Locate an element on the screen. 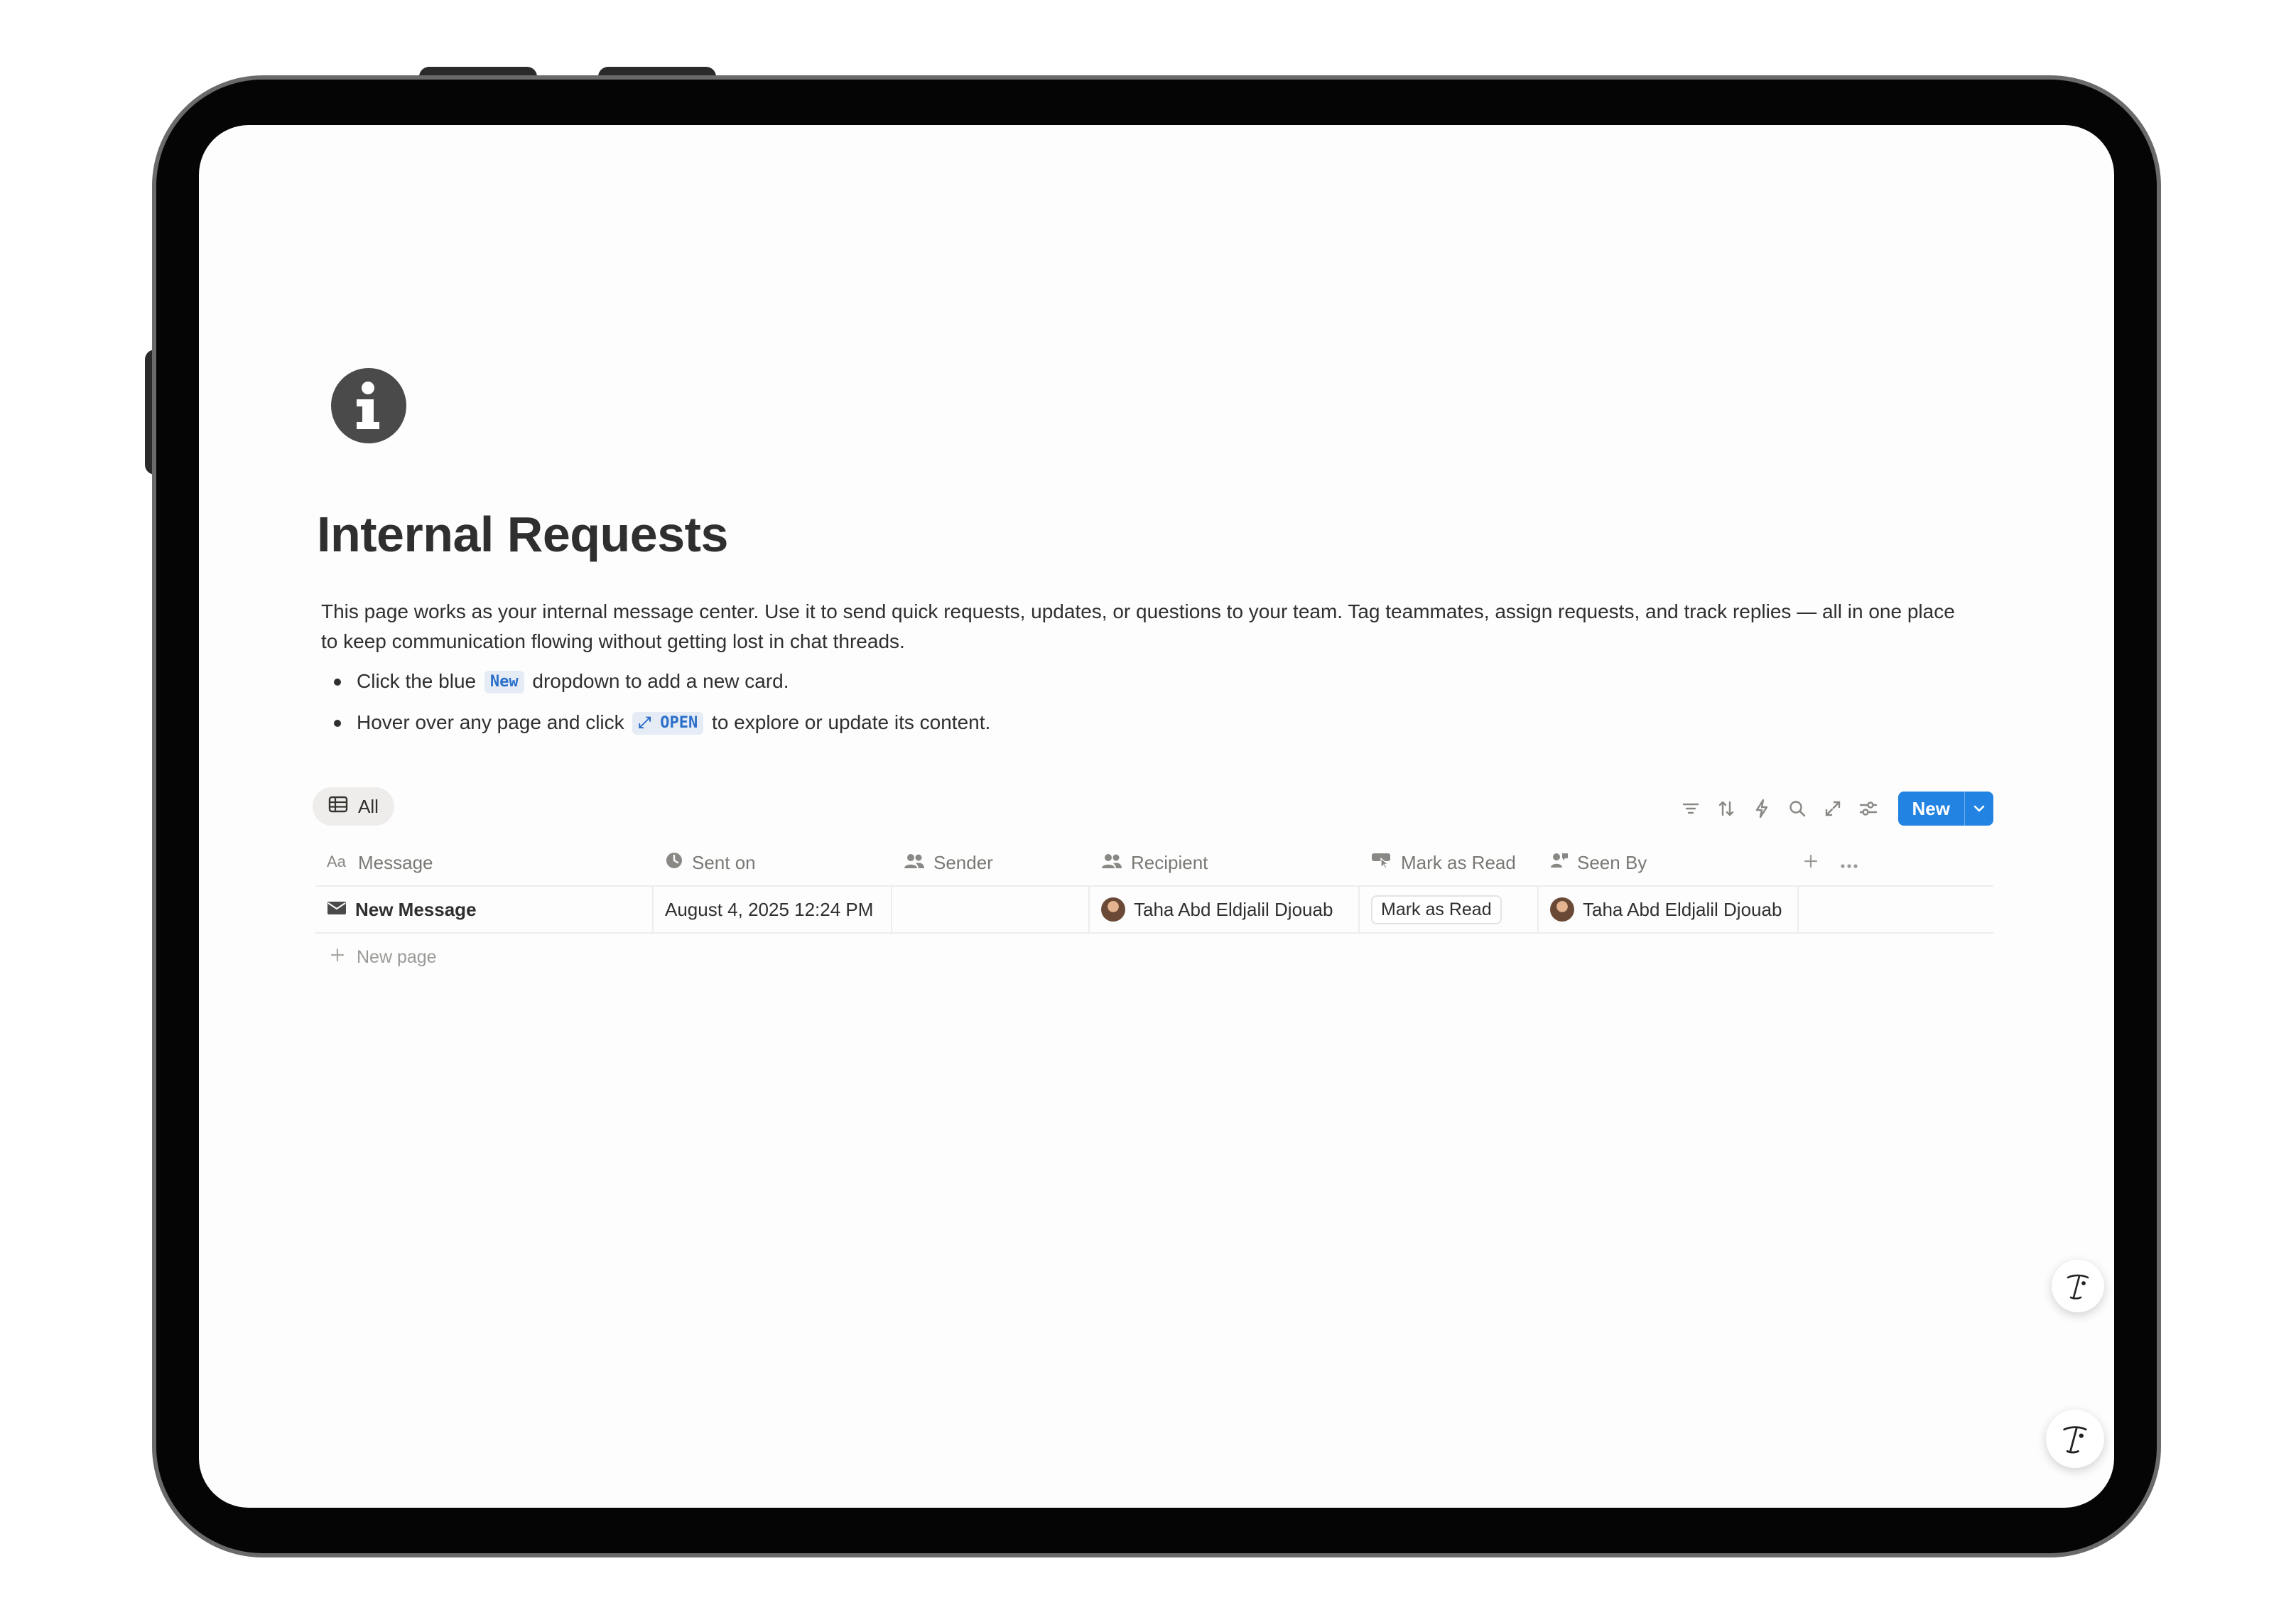 Image resolution: width=2296 pixels, height=1620 pixels. message-title: New Message is located at coordinates (416, 910).